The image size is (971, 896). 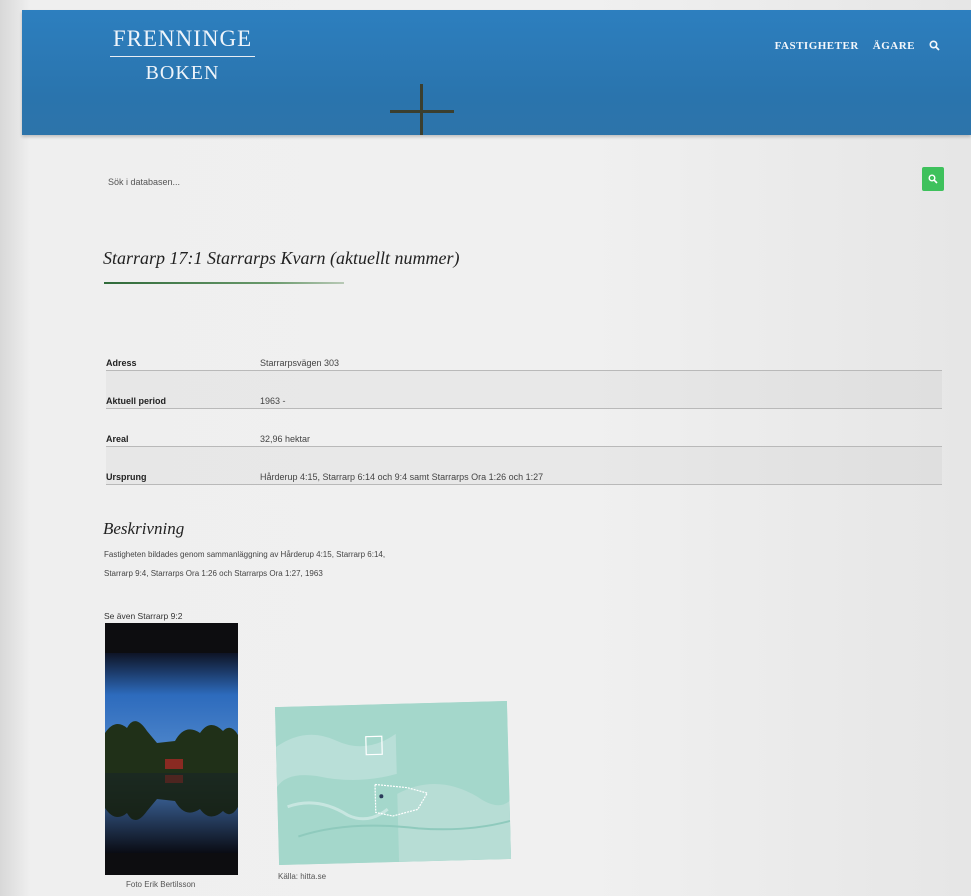 I want to click on row-value-adress: Starrarpsvägen 303, so click(x=300, y=363).